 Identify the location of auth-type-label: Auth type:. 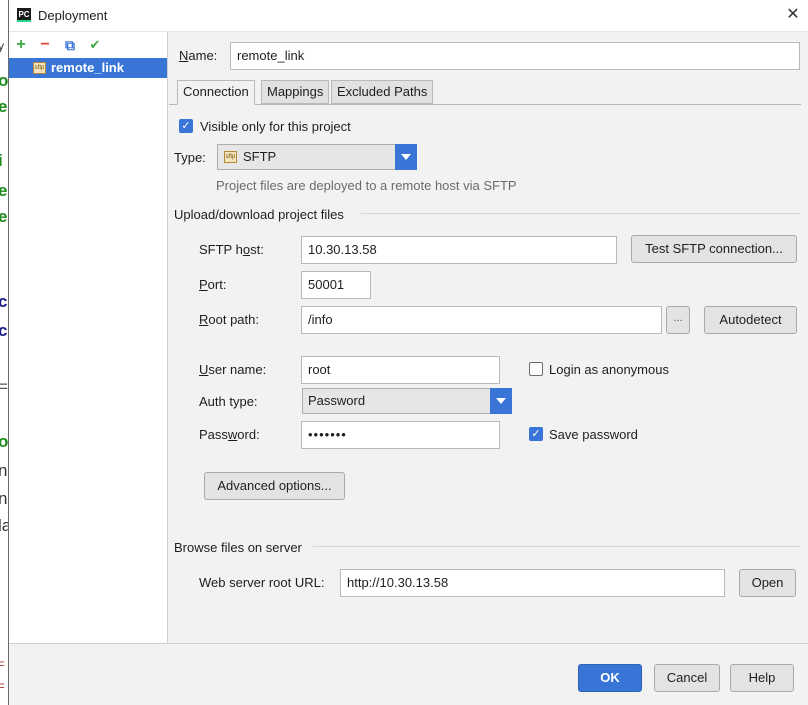
(228, 401).